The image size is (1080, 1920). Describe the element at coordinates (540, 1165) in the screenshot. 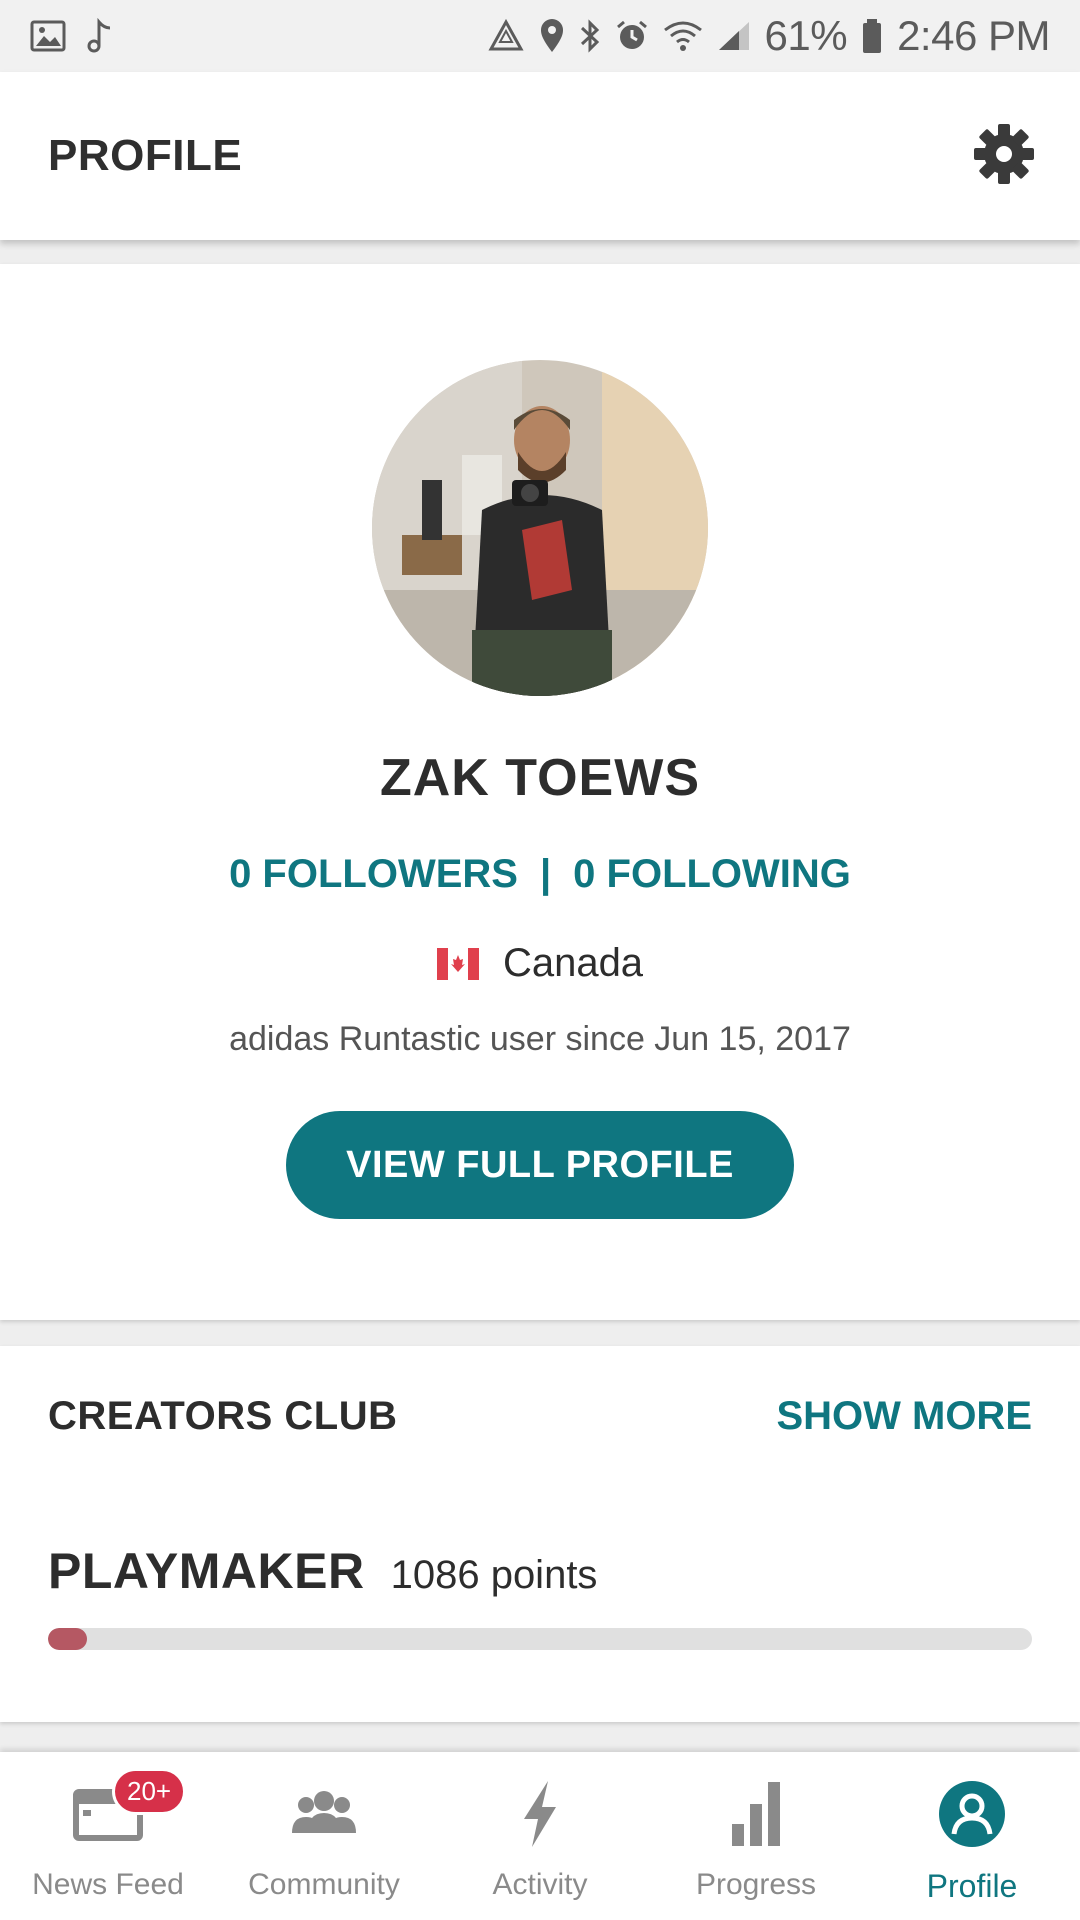

I see `view-full-profile-button: VIEW FULL PROFILE` at that location.